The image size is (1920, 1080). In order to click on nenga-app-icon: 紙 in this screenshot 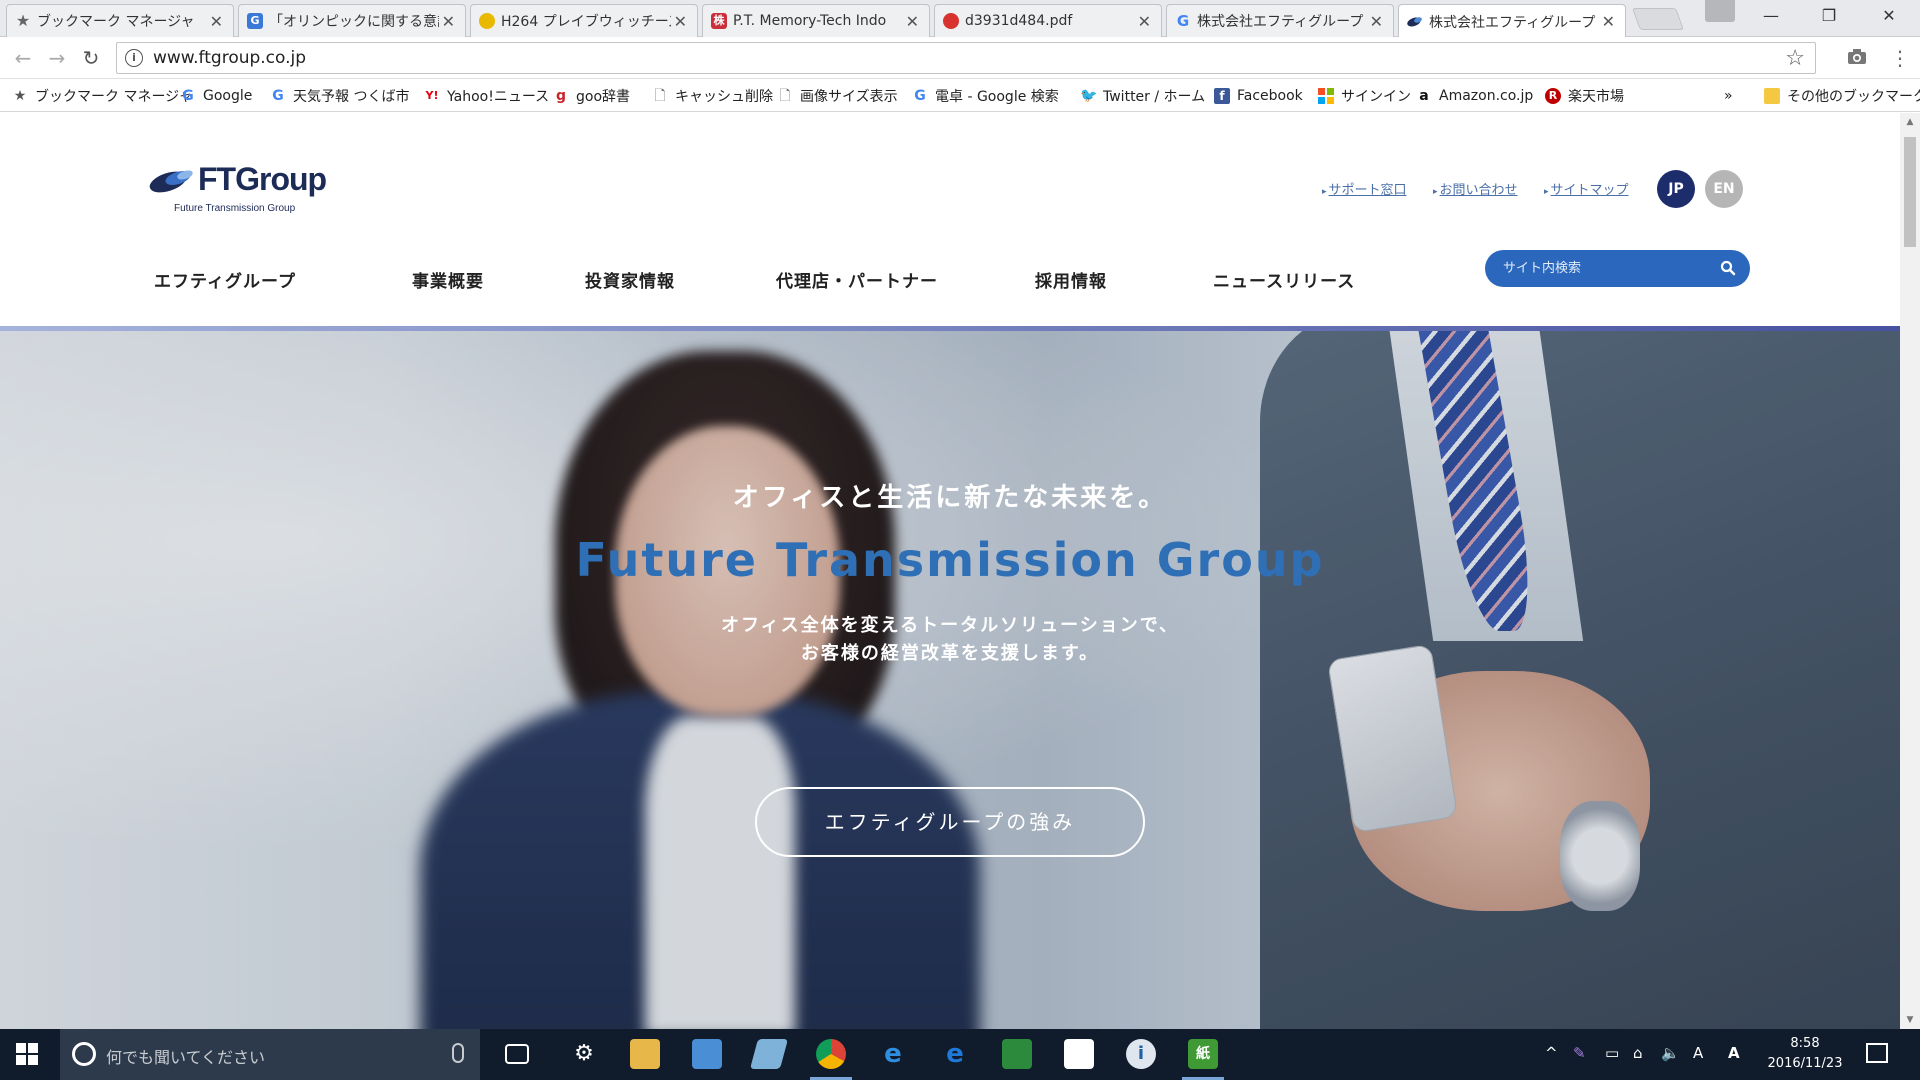, I will do `click(1203, 1054)`.